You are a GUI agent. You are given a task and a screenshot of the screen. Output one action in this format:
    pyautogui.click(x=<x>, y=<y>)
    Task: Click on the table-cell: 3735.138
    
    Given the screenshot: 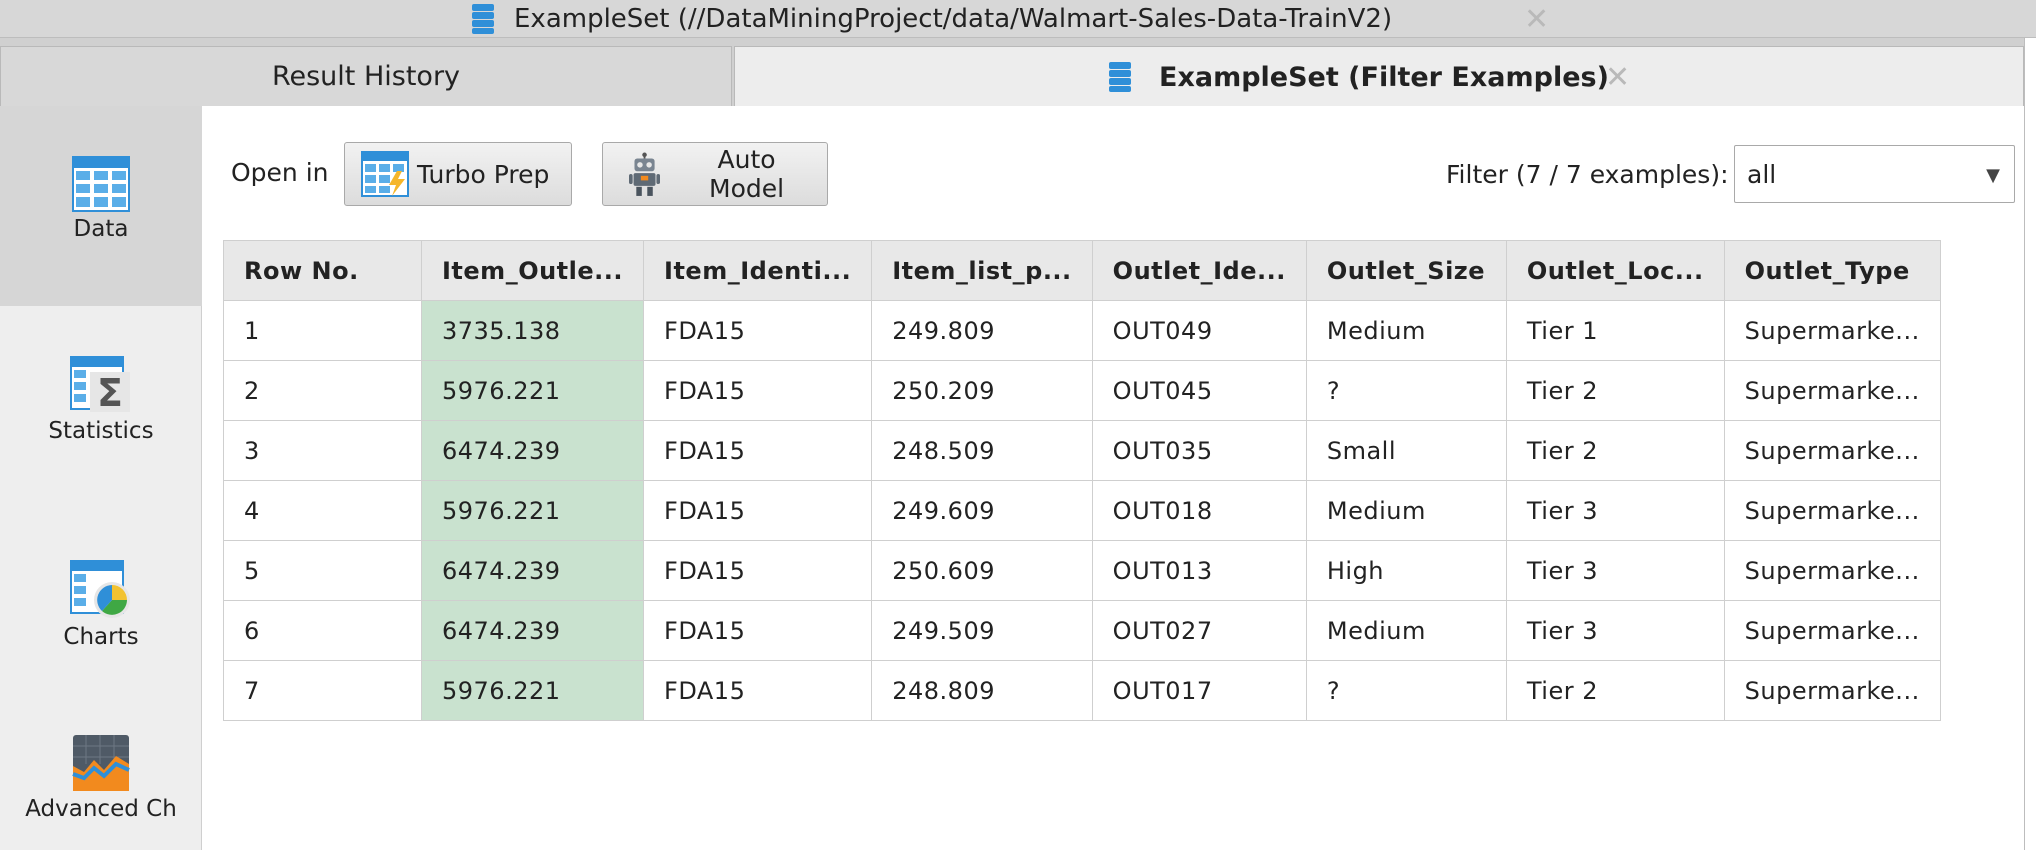 What is the action you would take?
    pyautogui.click(x=532, y=330)
    